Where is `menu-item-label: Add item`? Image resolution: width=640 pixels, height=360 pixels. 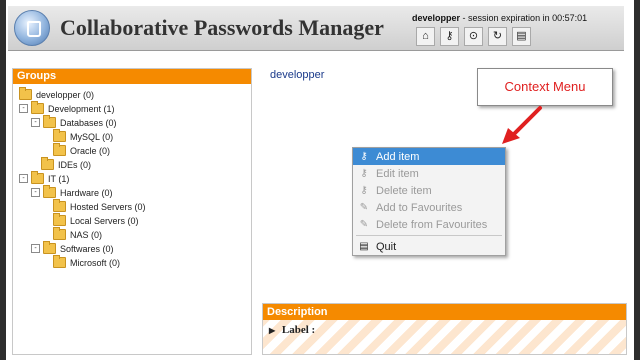 menu-item-label: Add item is located at coordinates (398, 156).